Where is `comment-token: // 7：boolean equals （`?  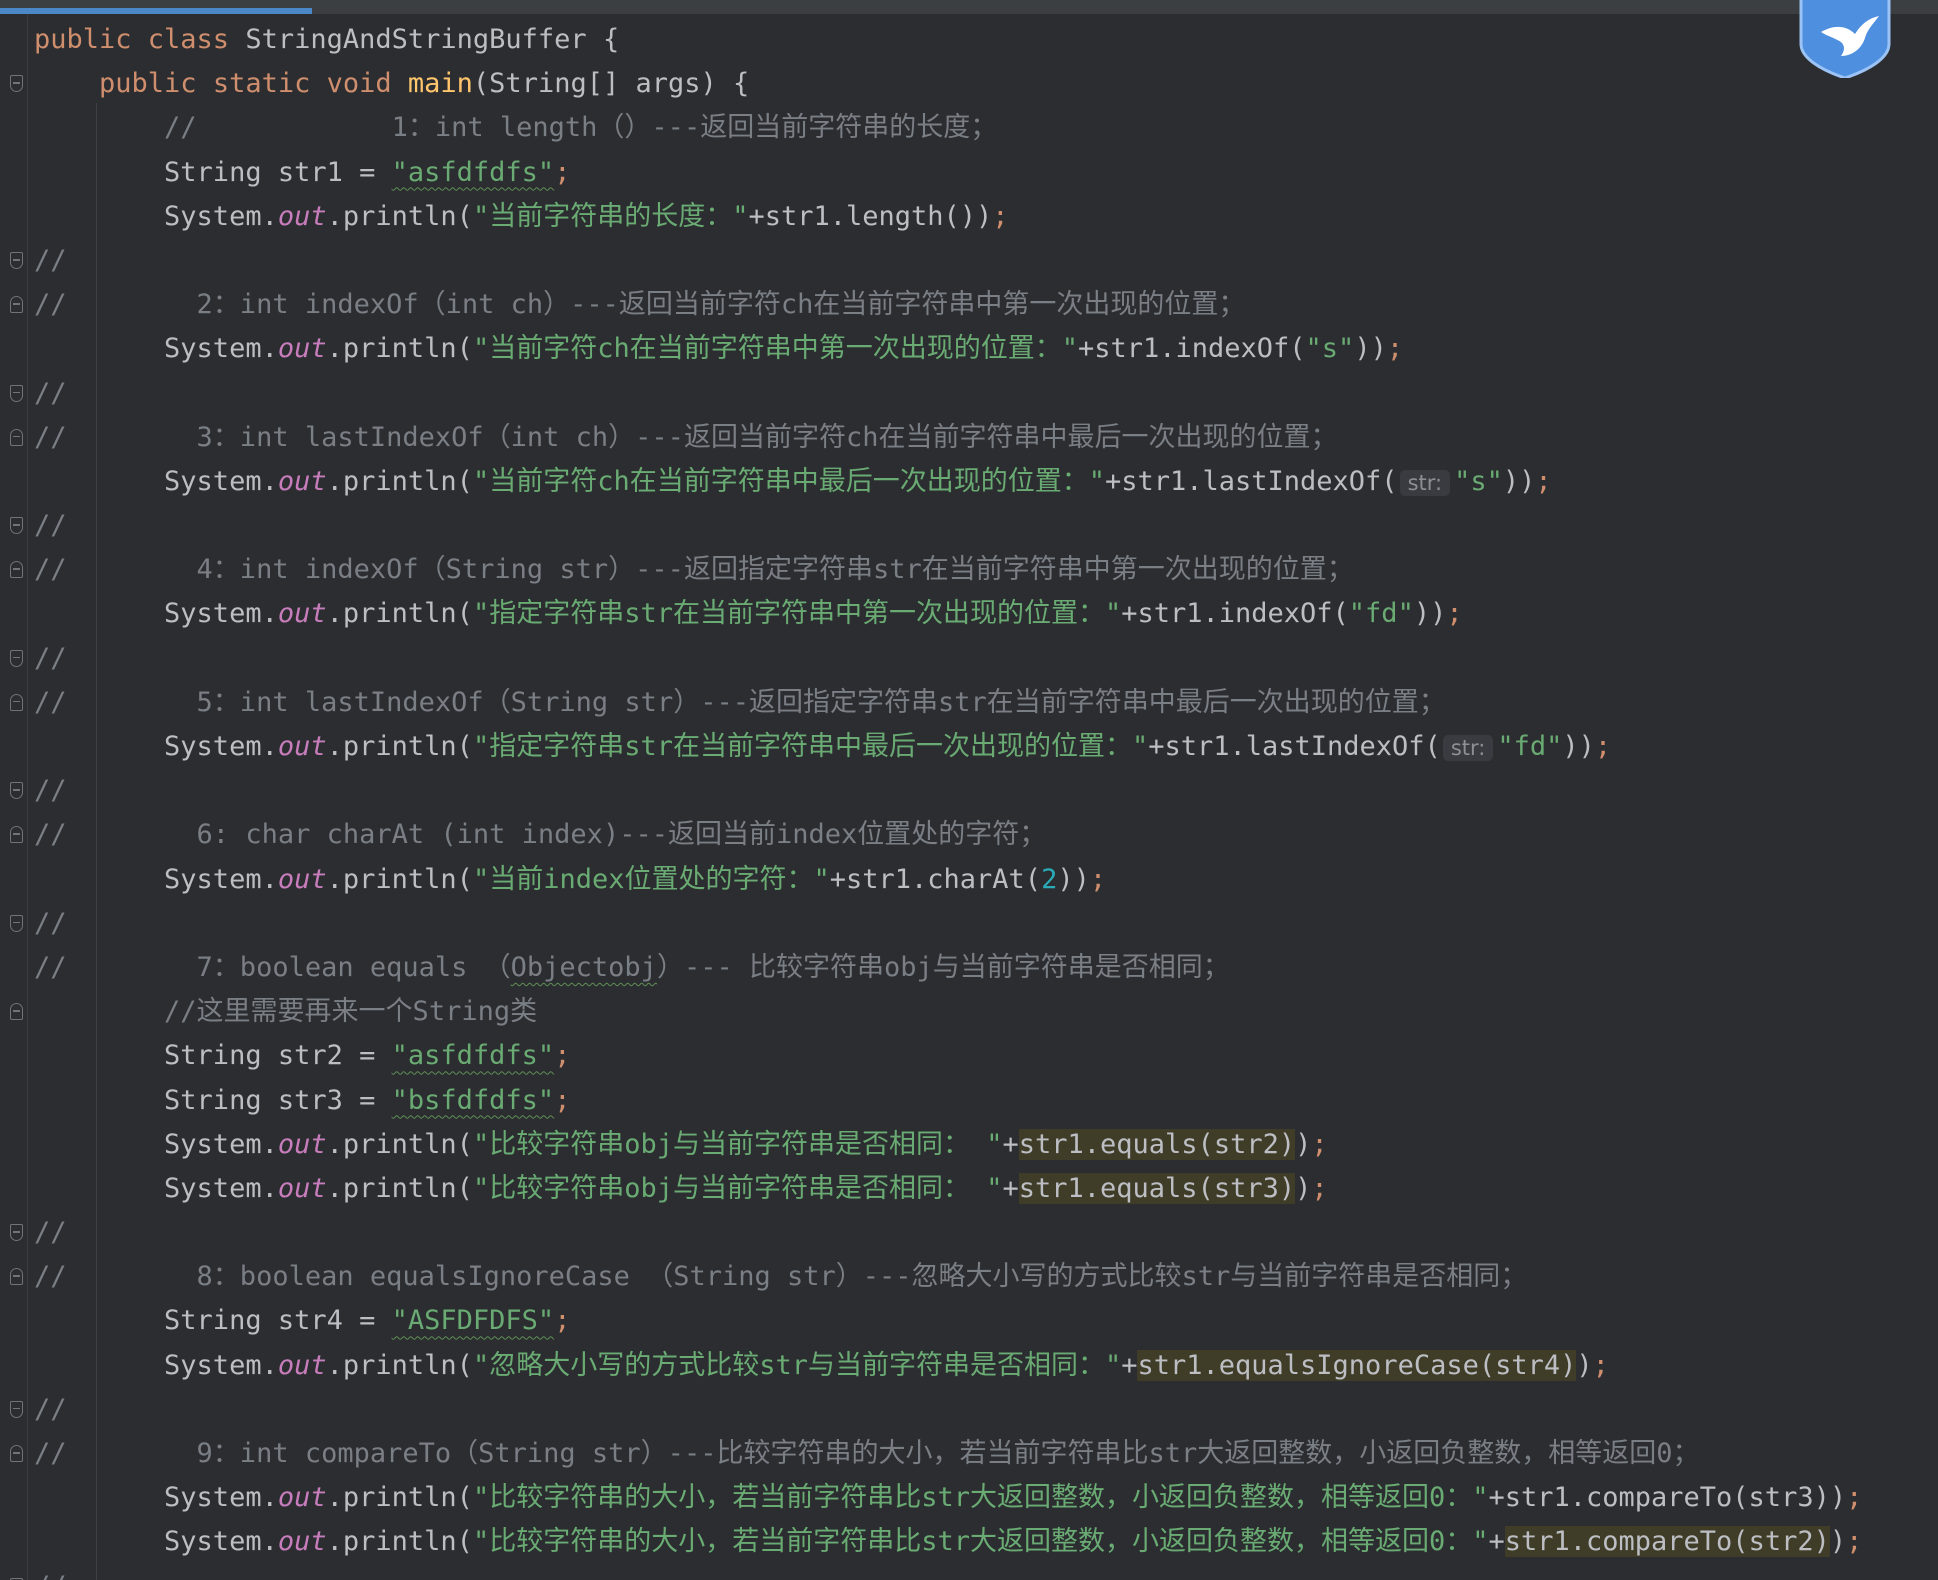
comment-token: // 7：boolean equals （ is located at coordinates (272, 967).